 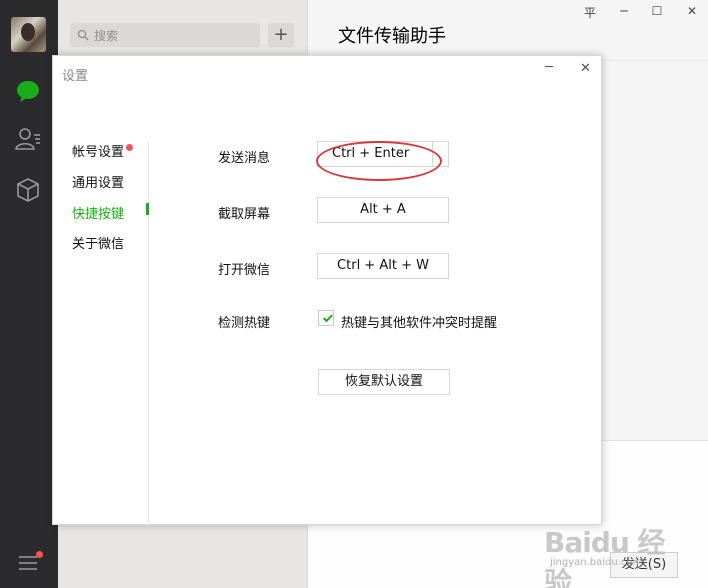 I want to click on nav-shortcut-keys: 快捷按键, so click(x=98, y=212).